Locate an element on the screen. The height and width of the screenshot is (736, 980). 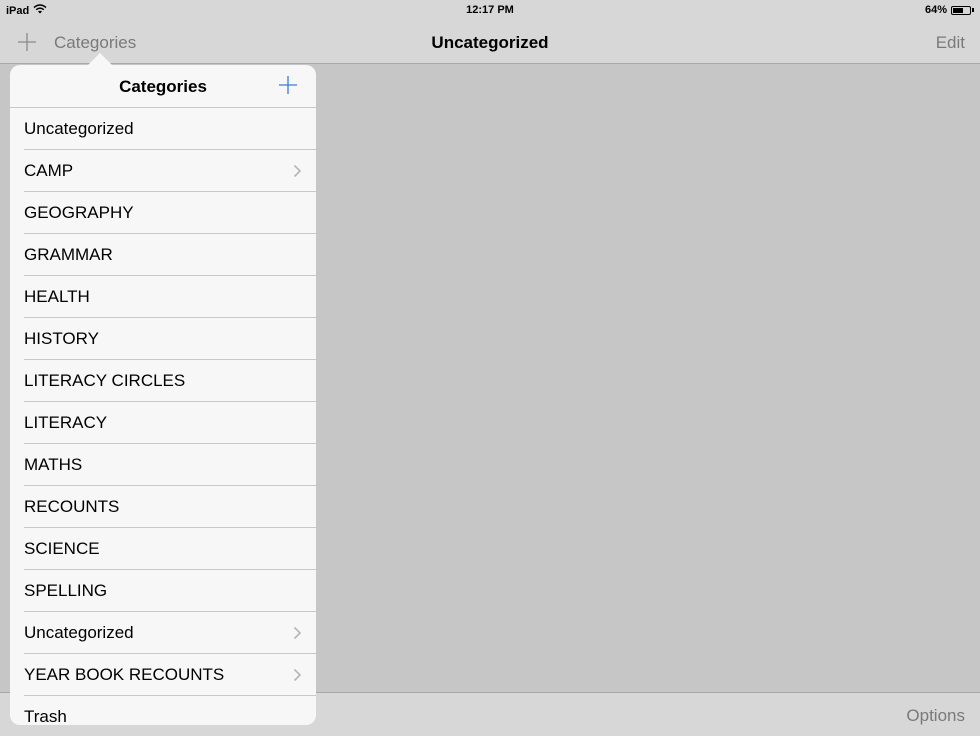
category-label: GRAMMAR is located at coordinates (68, 254).